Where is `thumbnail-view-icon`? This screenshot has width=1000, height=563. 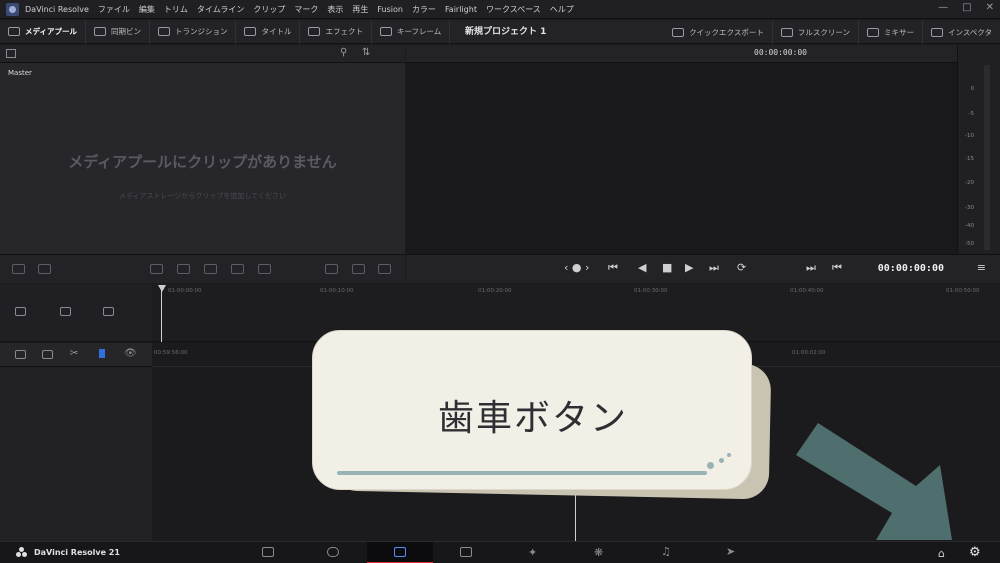 thumbnail-view-icon is located at coordinates (358, 269).